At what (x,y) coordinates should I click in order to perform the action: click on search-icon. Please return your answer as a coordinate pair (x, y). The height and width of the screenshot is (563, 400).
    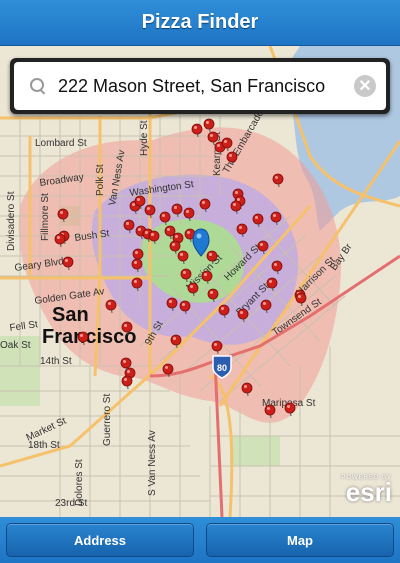
    Looking at the image, I should click on (38, 86).